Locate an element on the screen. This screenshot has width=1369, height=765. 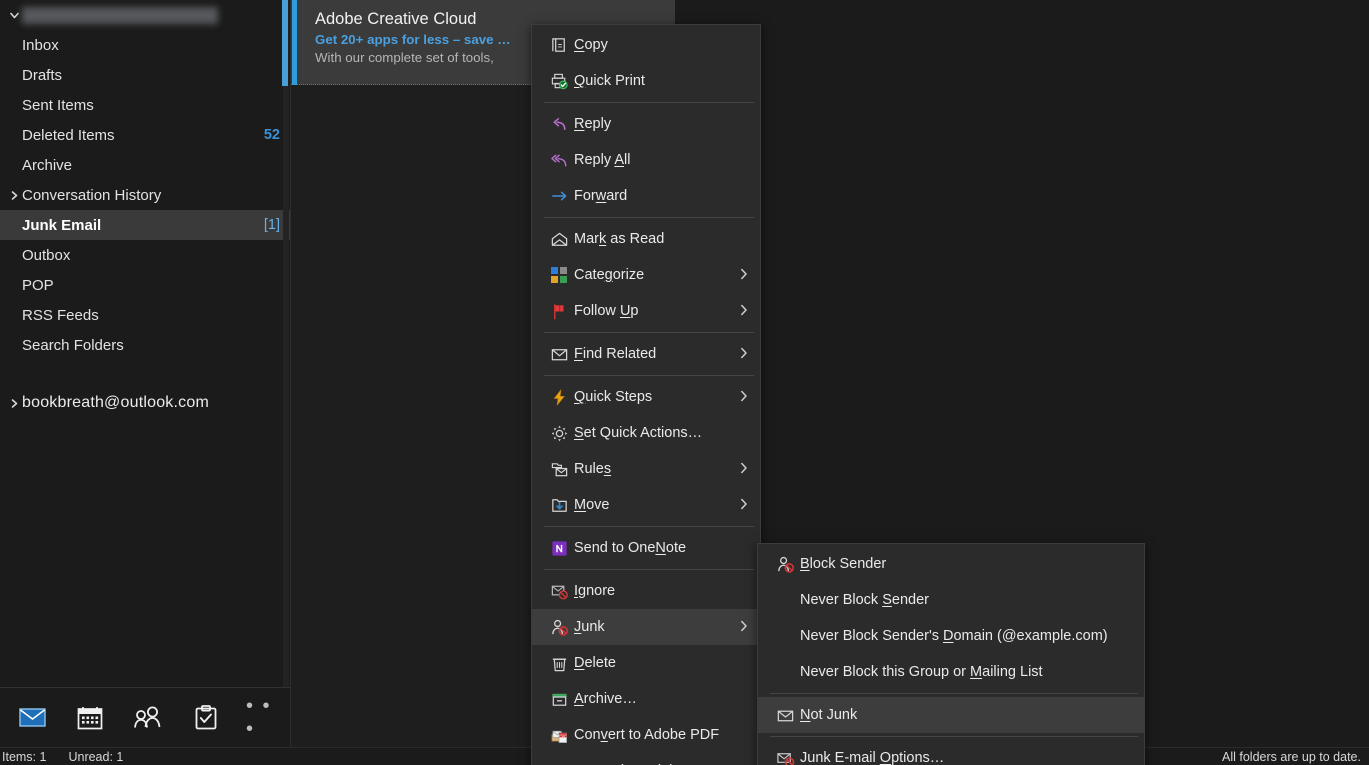
menu-item-copy: Copy is located at coordinates (646, 45).